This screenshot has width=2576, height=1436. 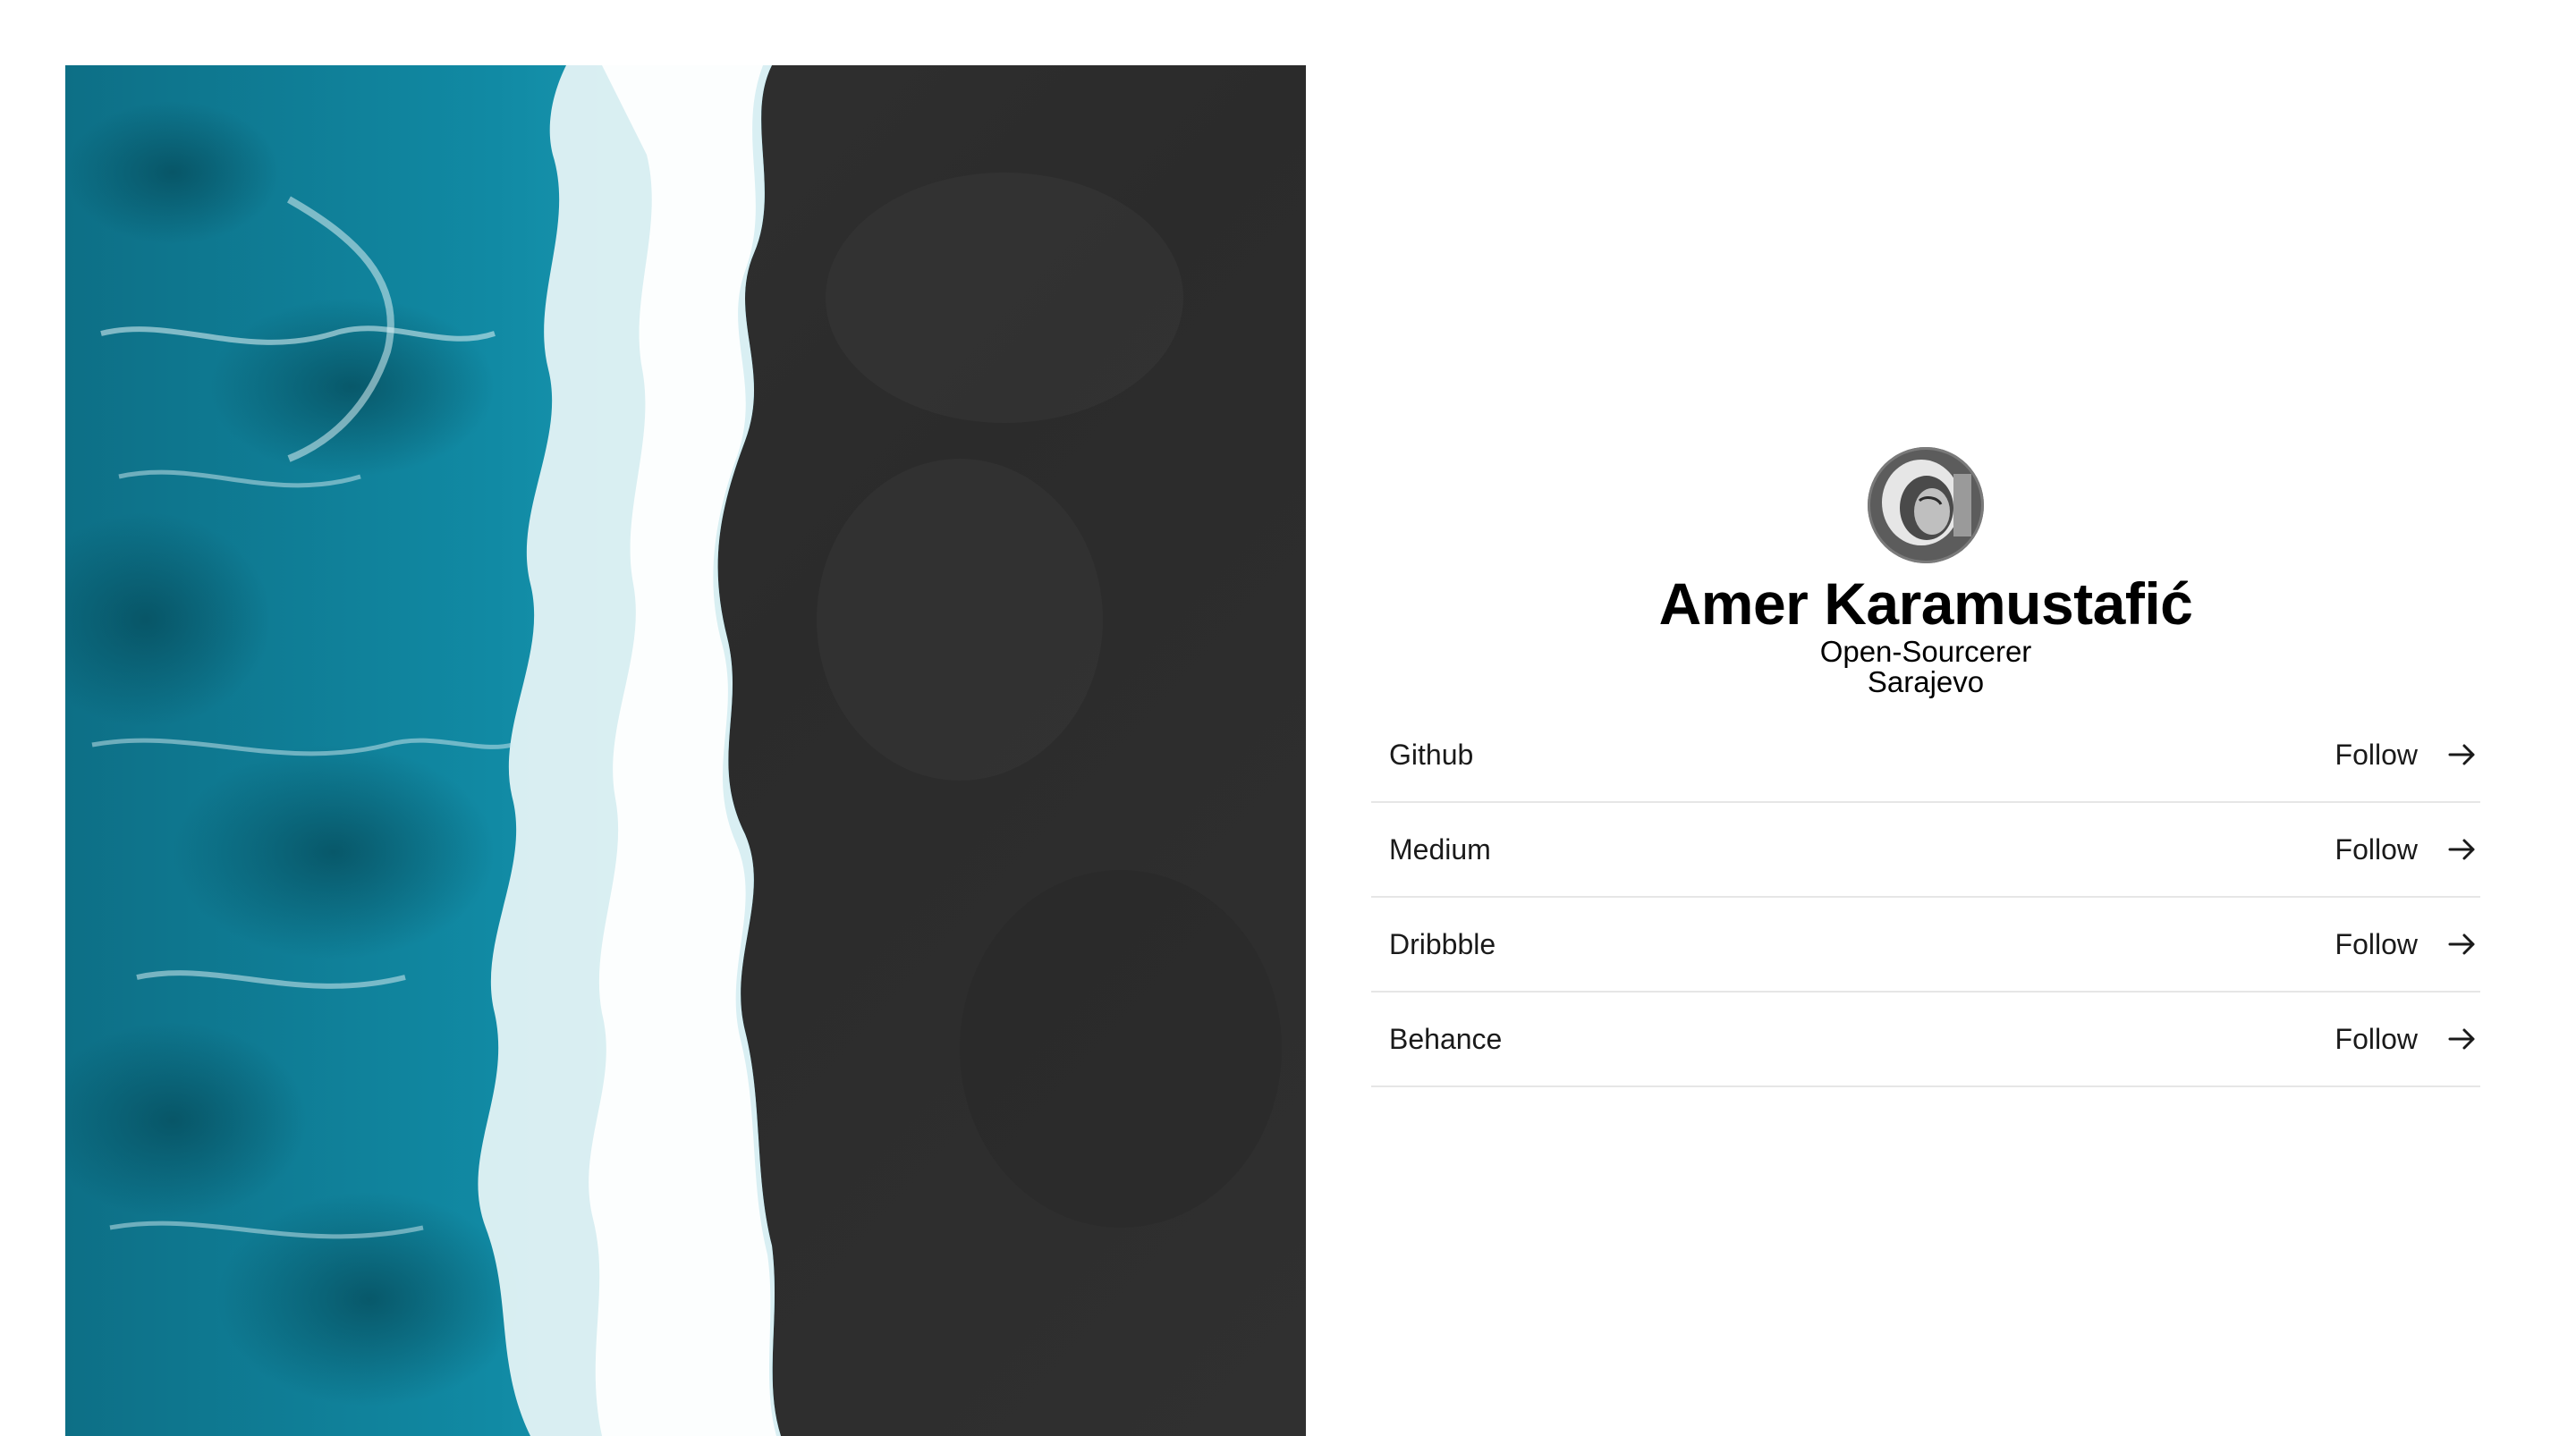 What do you see at coordinates (1442, 944) in the screenshot?
I see `link-label: Dribbble` at bounding box center [1442, 944].